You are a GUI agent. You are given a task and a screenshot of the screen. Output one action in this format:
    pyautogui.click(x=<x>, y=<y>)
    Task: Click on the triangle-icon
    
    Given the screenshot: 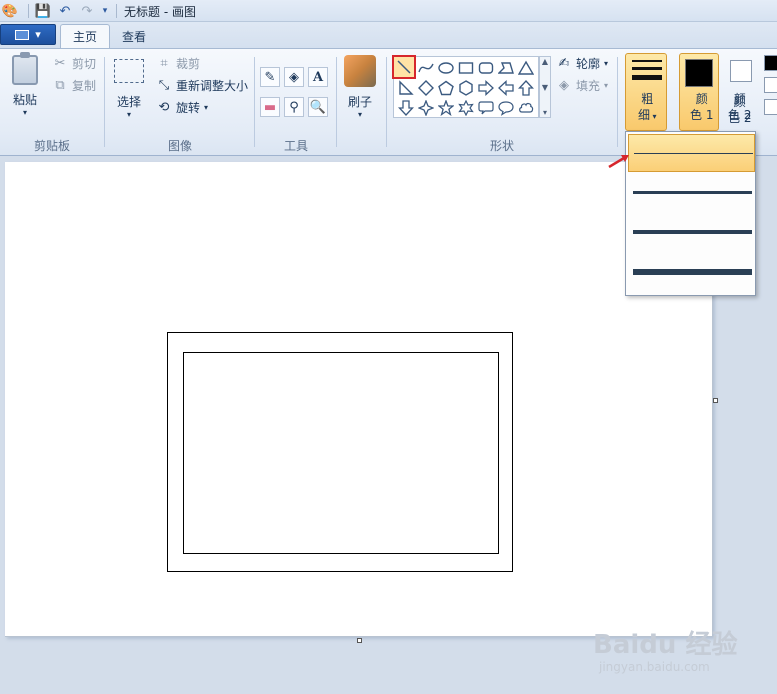 What is the action you would take?
    pyautogui.click(x=526, y=67)
    